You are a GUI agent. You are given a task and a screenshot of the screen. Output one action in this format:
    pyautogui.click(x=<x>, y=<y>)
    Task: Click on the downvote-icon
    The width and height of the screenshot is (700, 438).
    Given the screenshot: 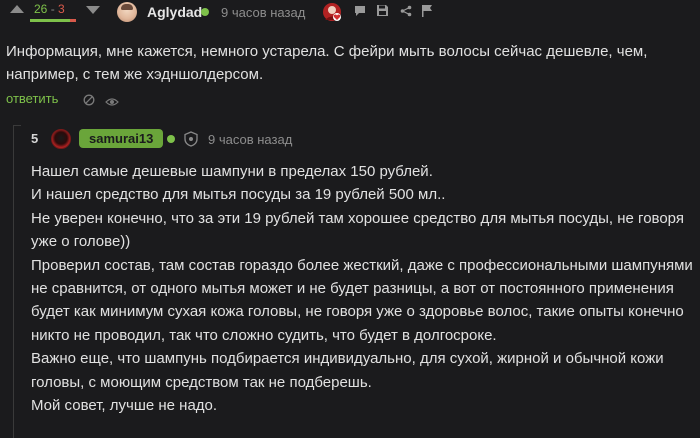 What is the action you would take?
    pyautogui.click(x=93, y=10)
    